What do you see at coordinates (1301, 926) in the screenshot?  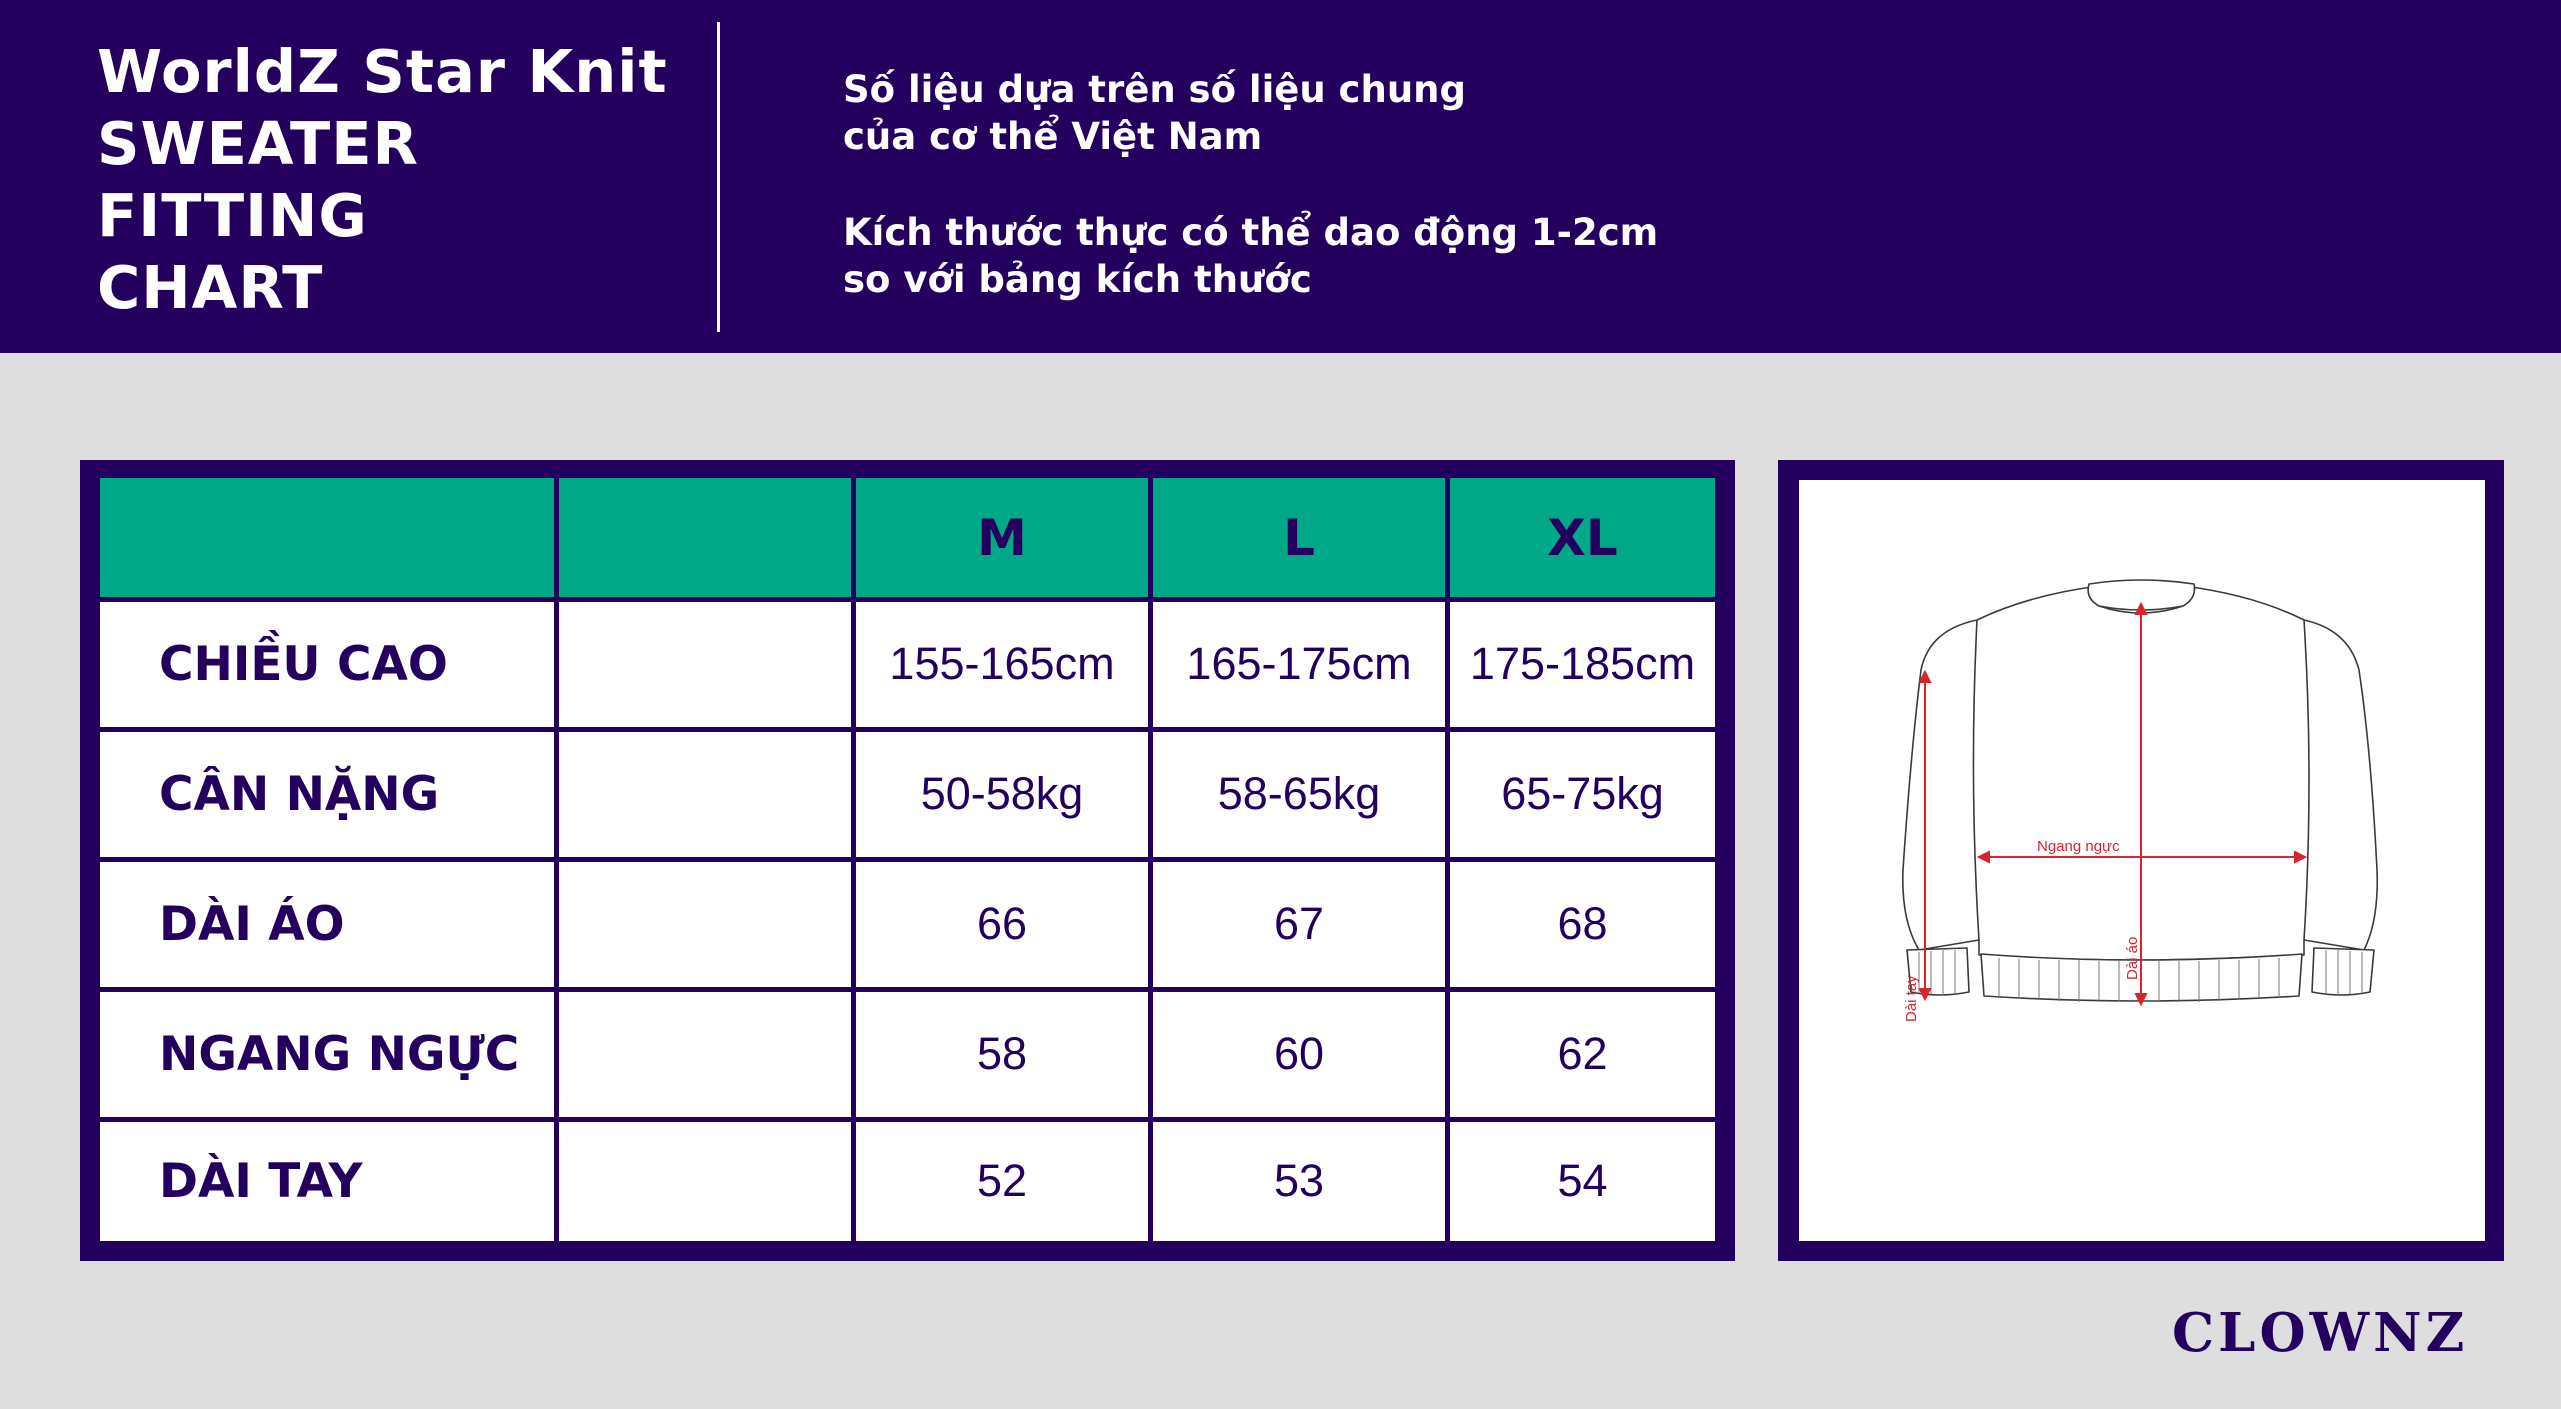 I see `value-cell: 67` at bounding box center [1301, 926].